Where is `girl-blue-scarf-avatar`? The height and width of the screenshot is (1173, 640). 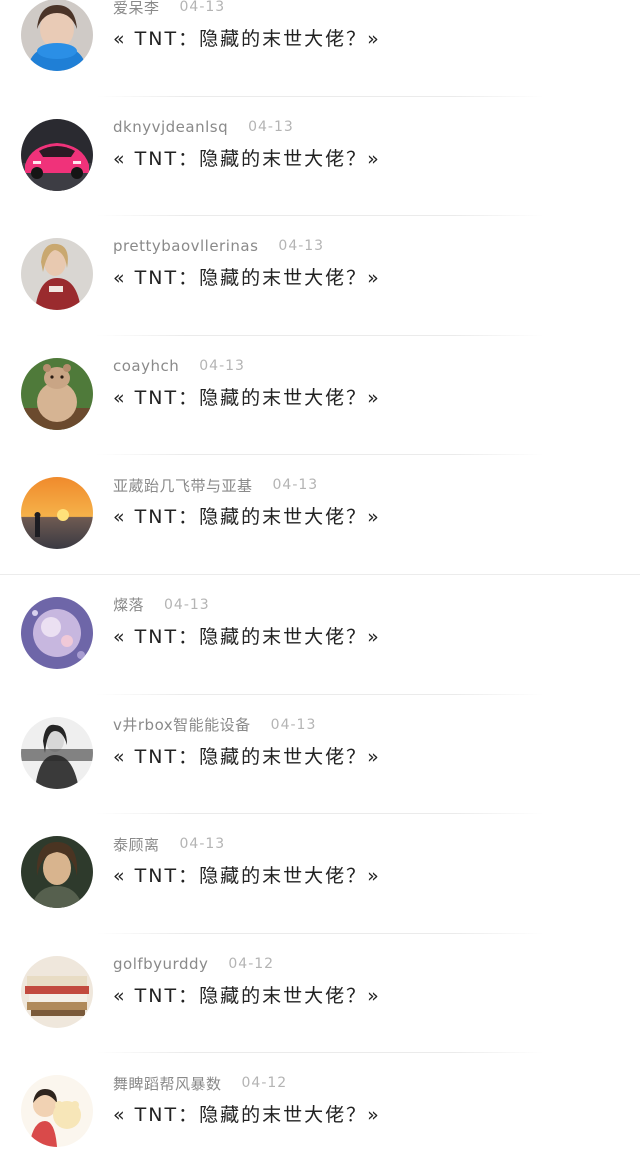
girl-blue-scarf-avatar is located at coordinates (57, 35).